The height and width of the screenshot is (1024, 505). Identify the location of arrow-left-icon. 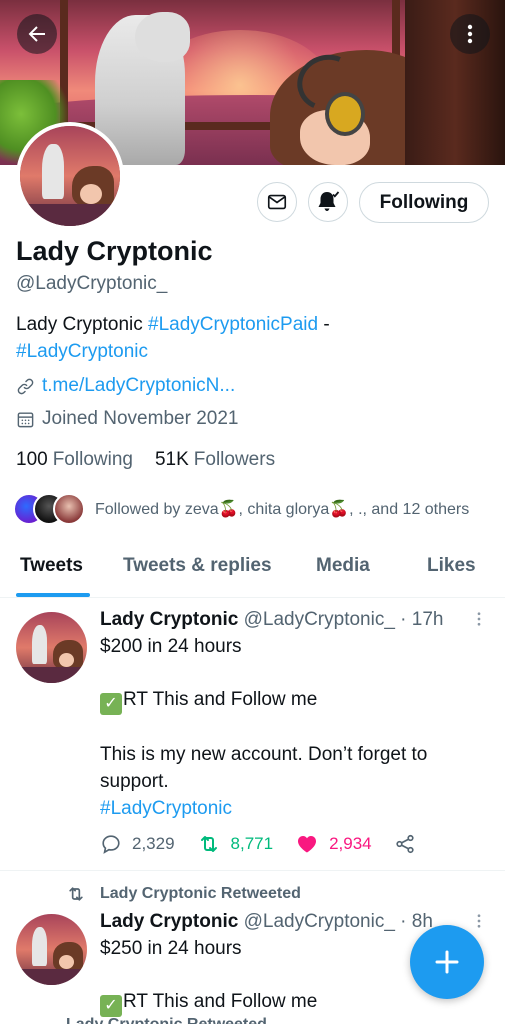
(36, 34).